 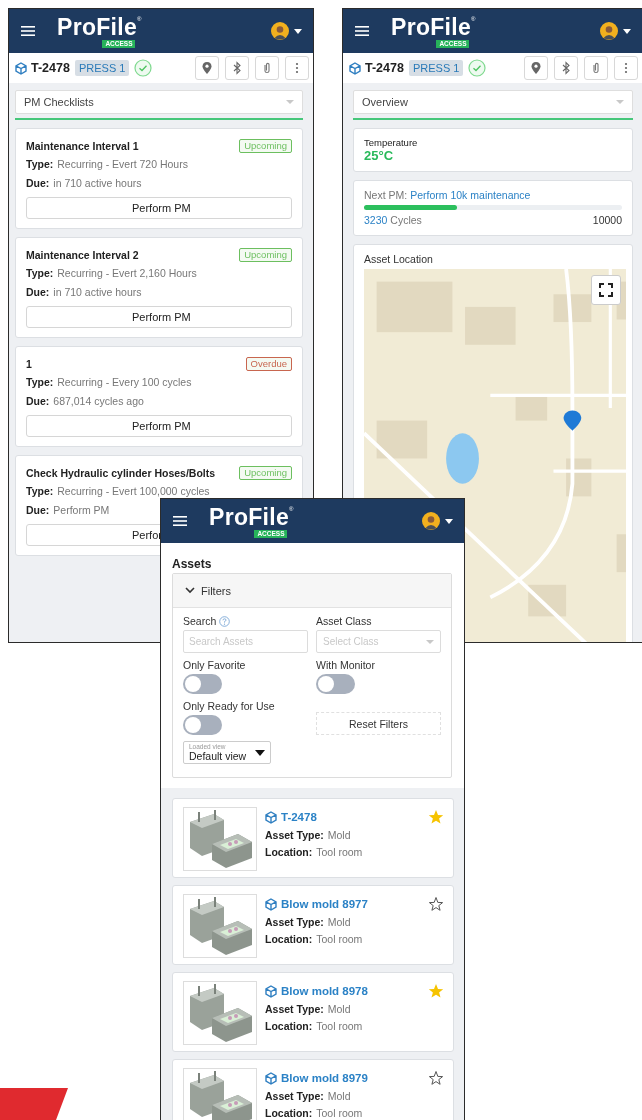 I want to click on temperature-label: Temperature, so click(x=391, y=142).